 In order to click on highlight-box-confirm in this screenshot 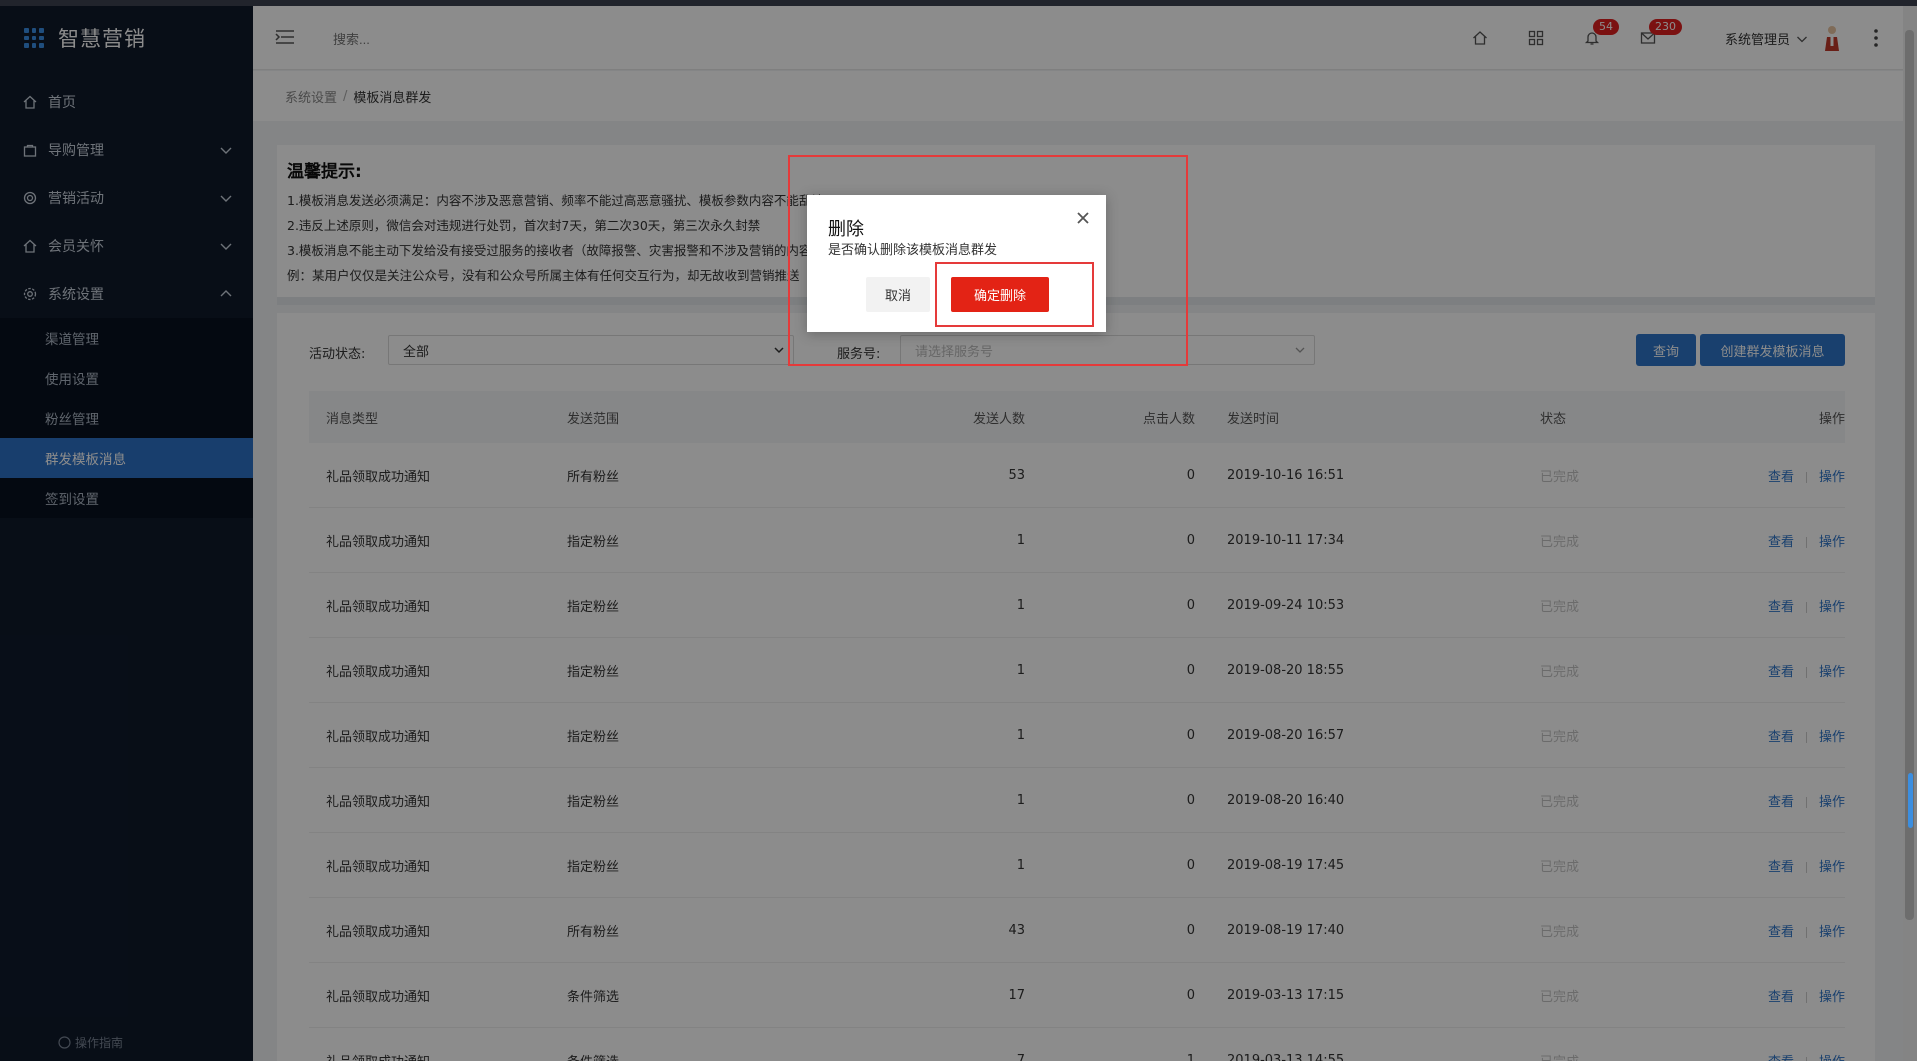, I will do `click(1014, 294)`.